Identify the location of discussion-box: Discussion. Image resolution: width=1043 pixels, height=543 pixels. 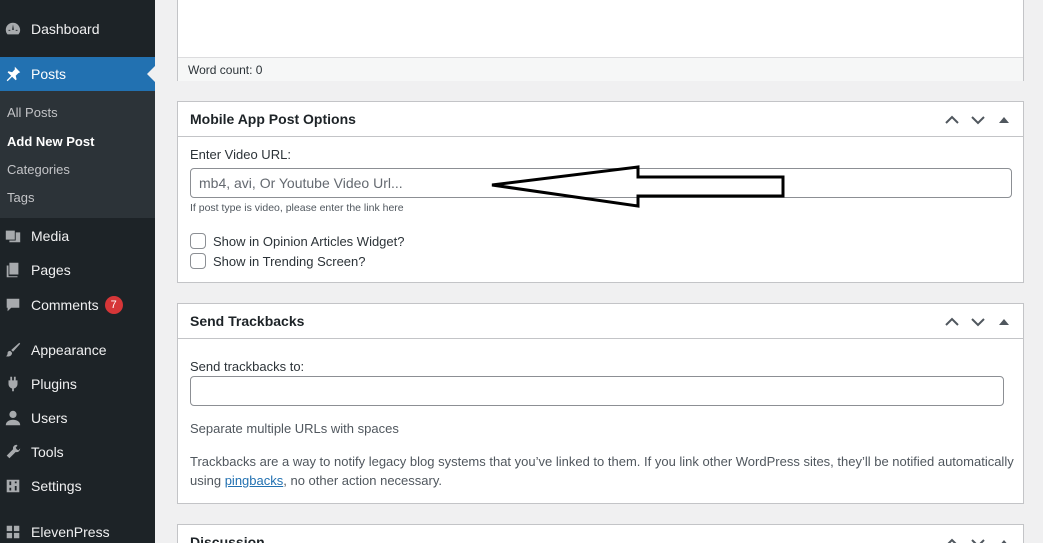
(600, 533).